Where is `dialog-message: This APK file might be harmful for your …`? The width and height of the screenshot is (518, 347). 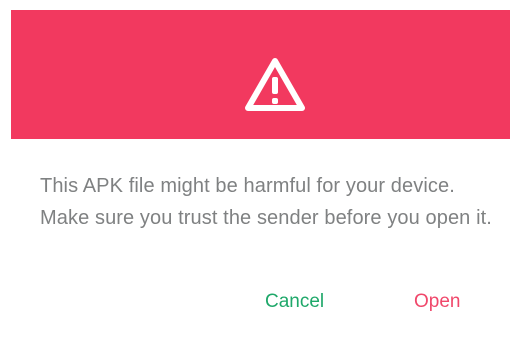
dialog-message: This APK file might be harmful for your … is located at coordinates (266, 202).